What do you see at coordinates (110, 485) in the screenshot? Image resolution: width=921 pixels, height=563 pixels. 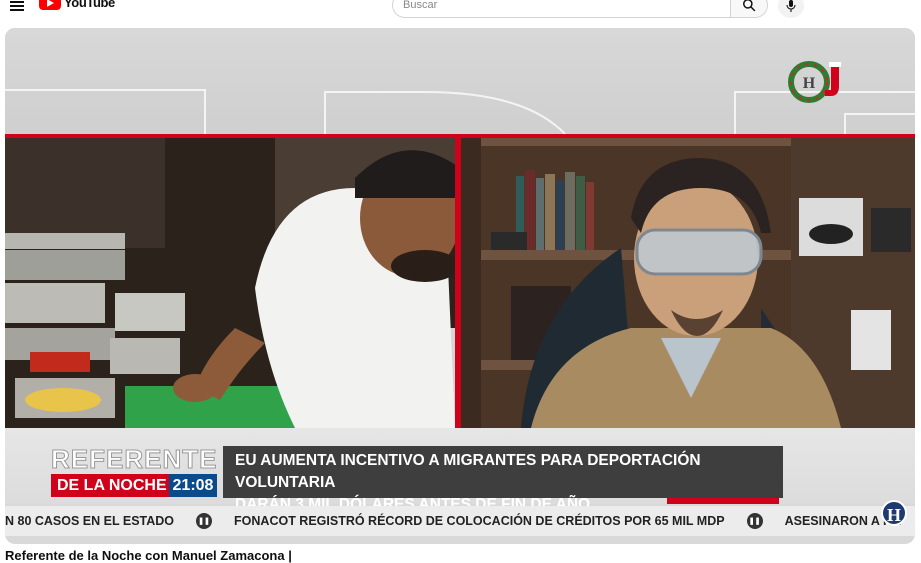 I see `program-subtitle: DE LA NOCHE` at bounding box center [110, 485].